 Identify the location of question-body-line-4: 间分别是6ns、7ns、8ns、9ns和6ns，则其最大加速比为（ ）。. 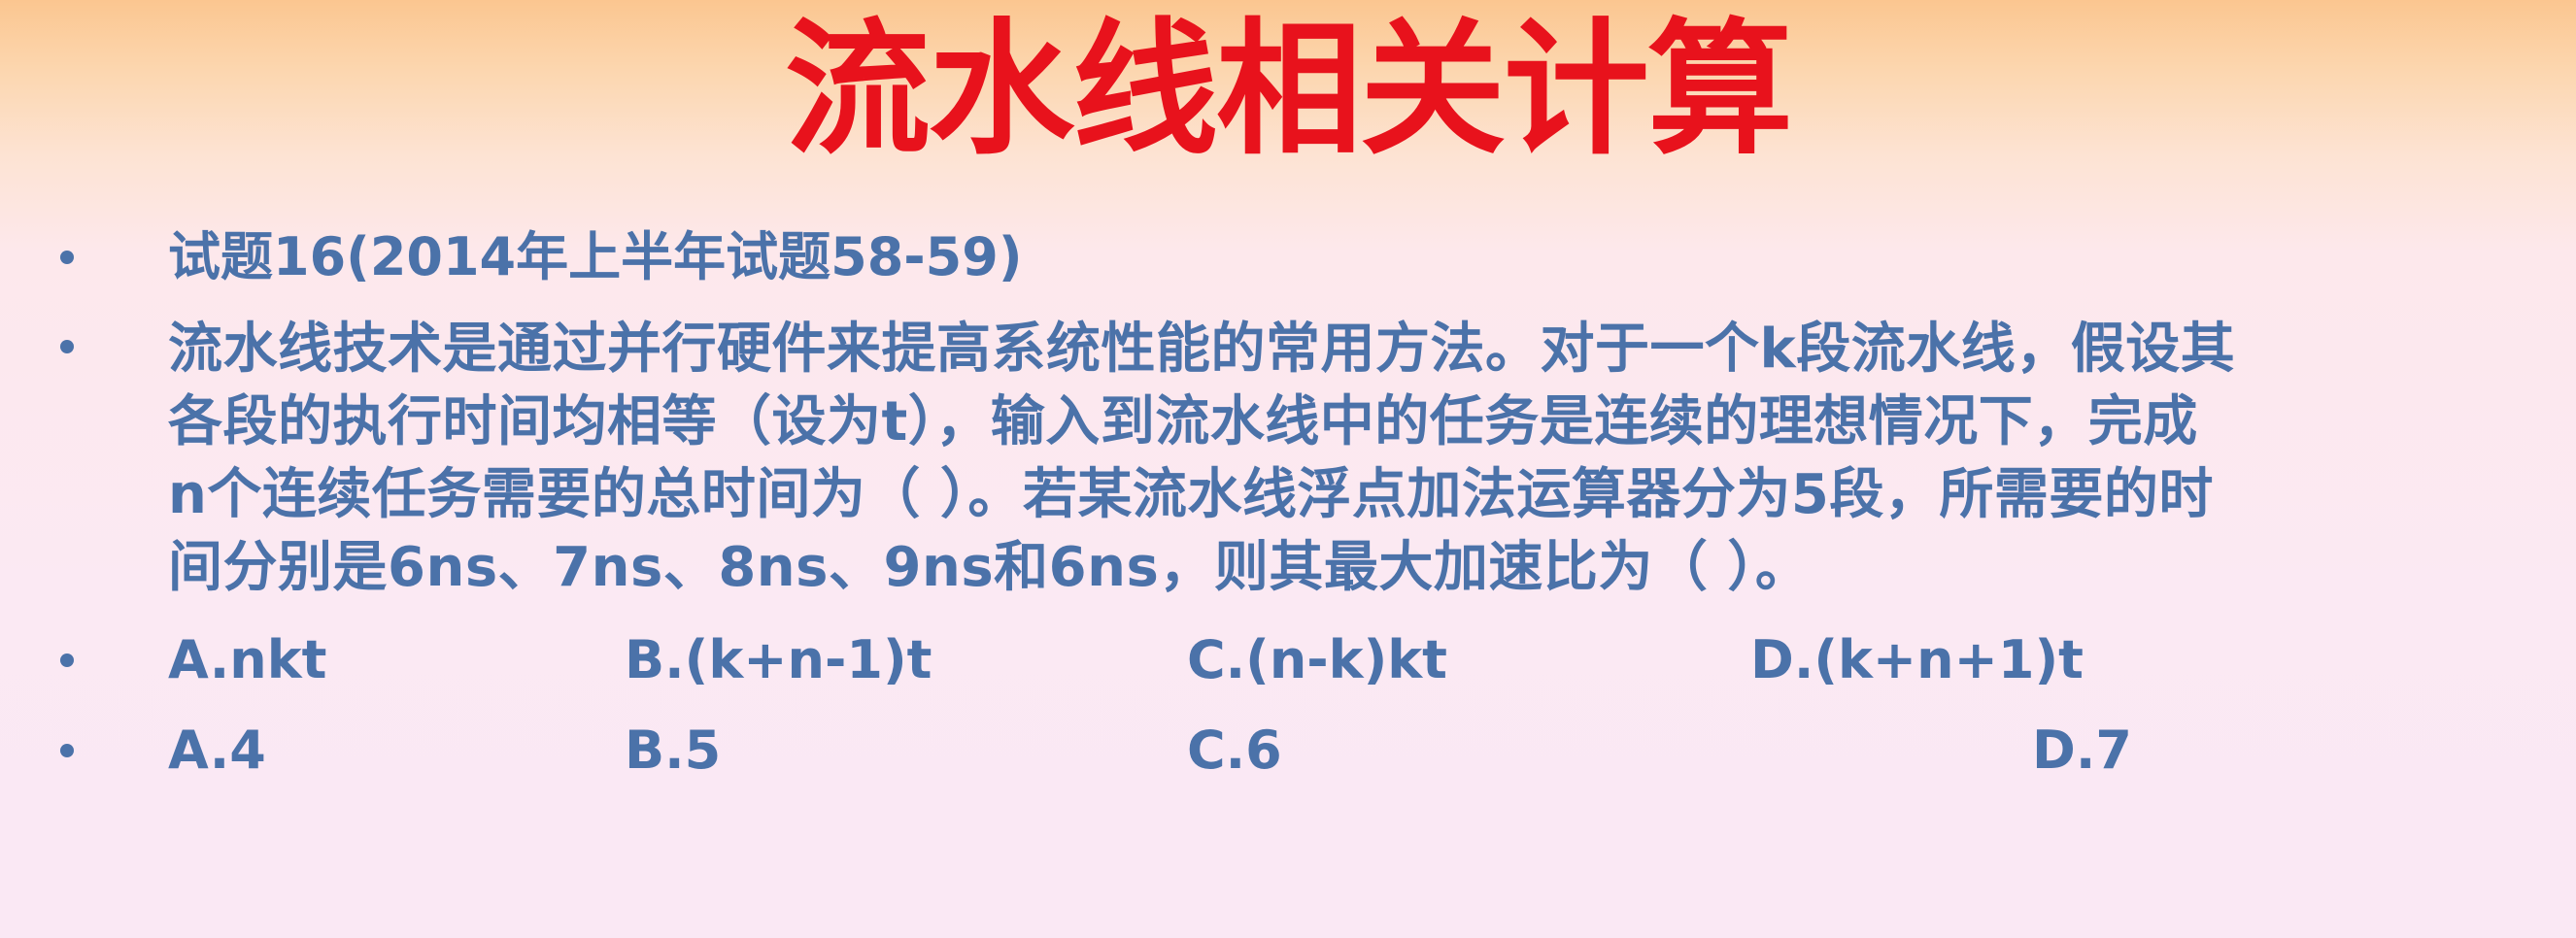
(989, 568).